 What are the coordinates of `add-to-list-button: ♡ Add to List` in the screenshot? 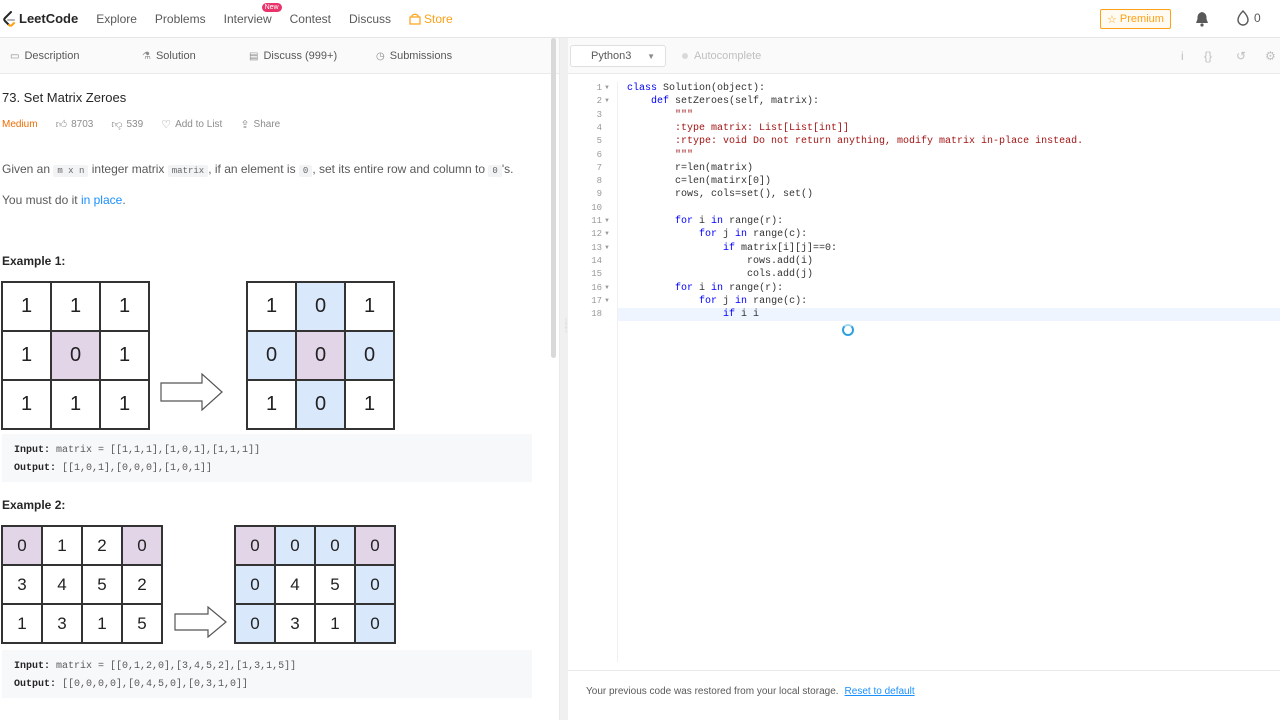 It's located at (191, 124).